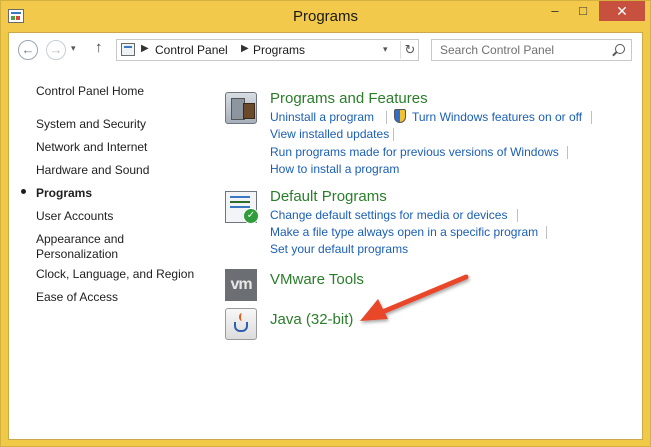 The width and height of the screenshot is (651, 447). Describe the element at coordinates (409, 50) in the screenshot. I see `refresh-button: ↻` at that location.